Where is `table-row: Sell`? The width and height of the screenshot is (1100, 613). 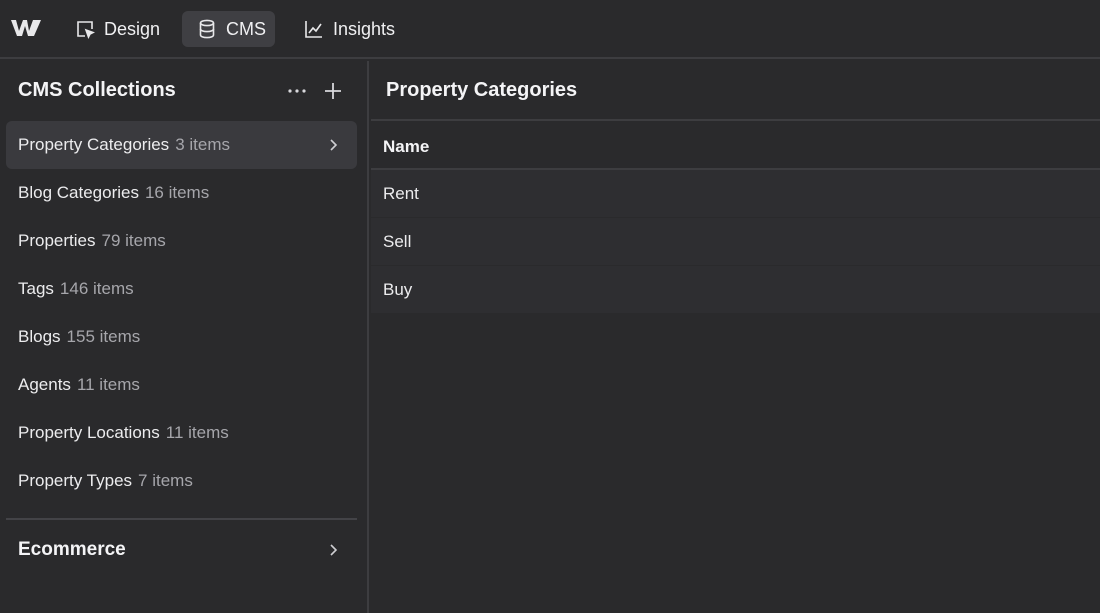
table-row: Sell is located at coordinates (735, 242).